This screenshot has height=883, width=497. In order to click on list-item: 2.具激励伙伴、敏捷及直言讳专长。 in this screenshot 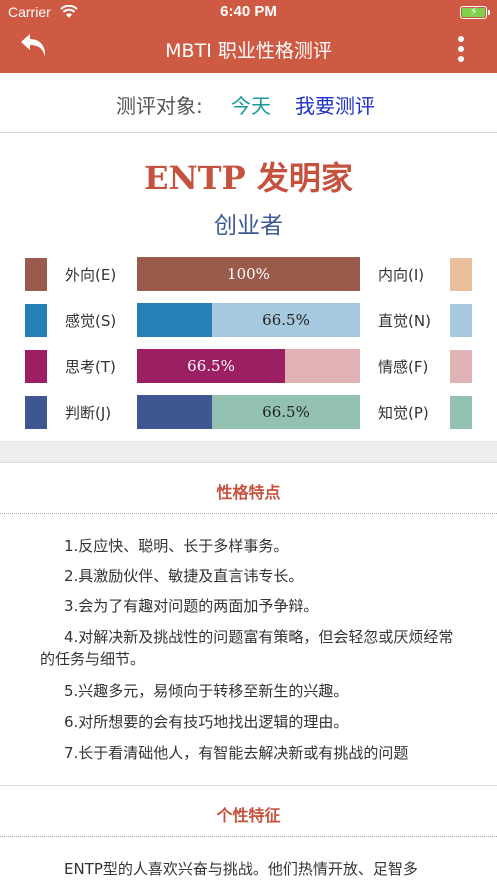, I will do `click(184, 576)`.